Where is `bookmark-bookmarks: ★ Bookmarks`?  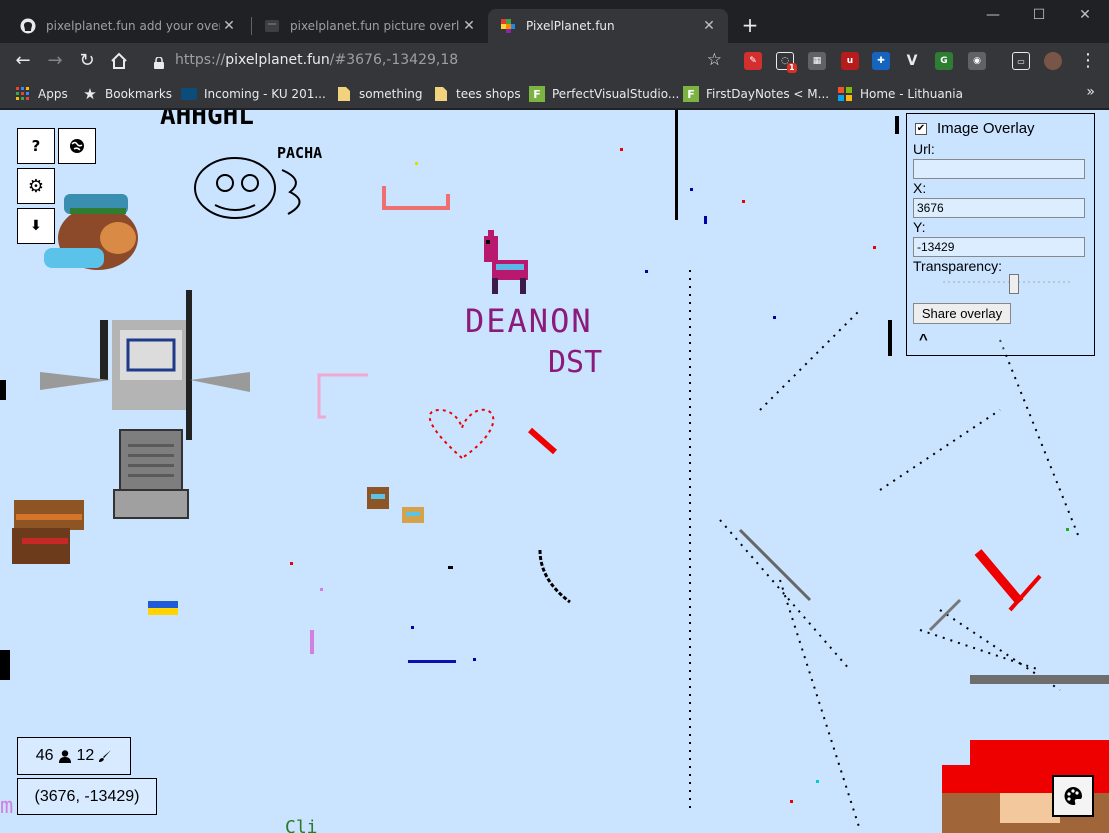
bookmark-bookmarks: ★ Bookmarks is located at coordinates (127, 94).